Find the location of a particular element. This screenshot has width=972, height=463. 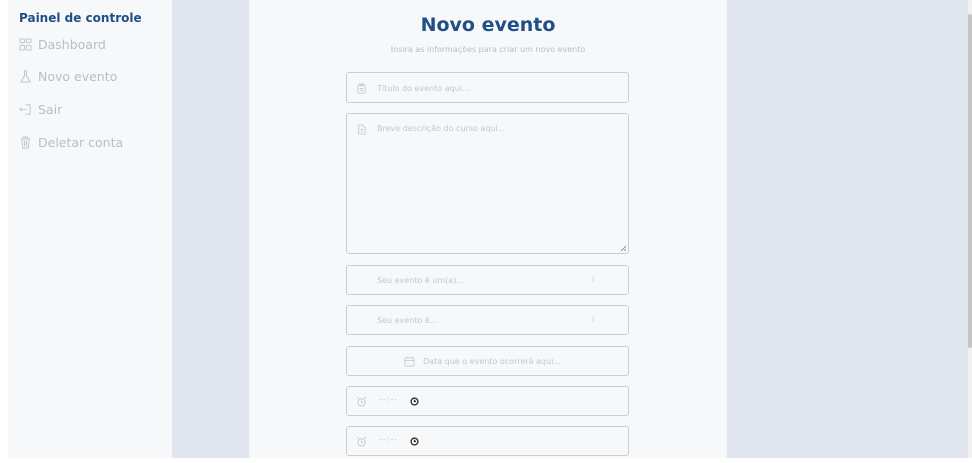

sidebar-item-label: Sair is located at coordinates (50, 109).